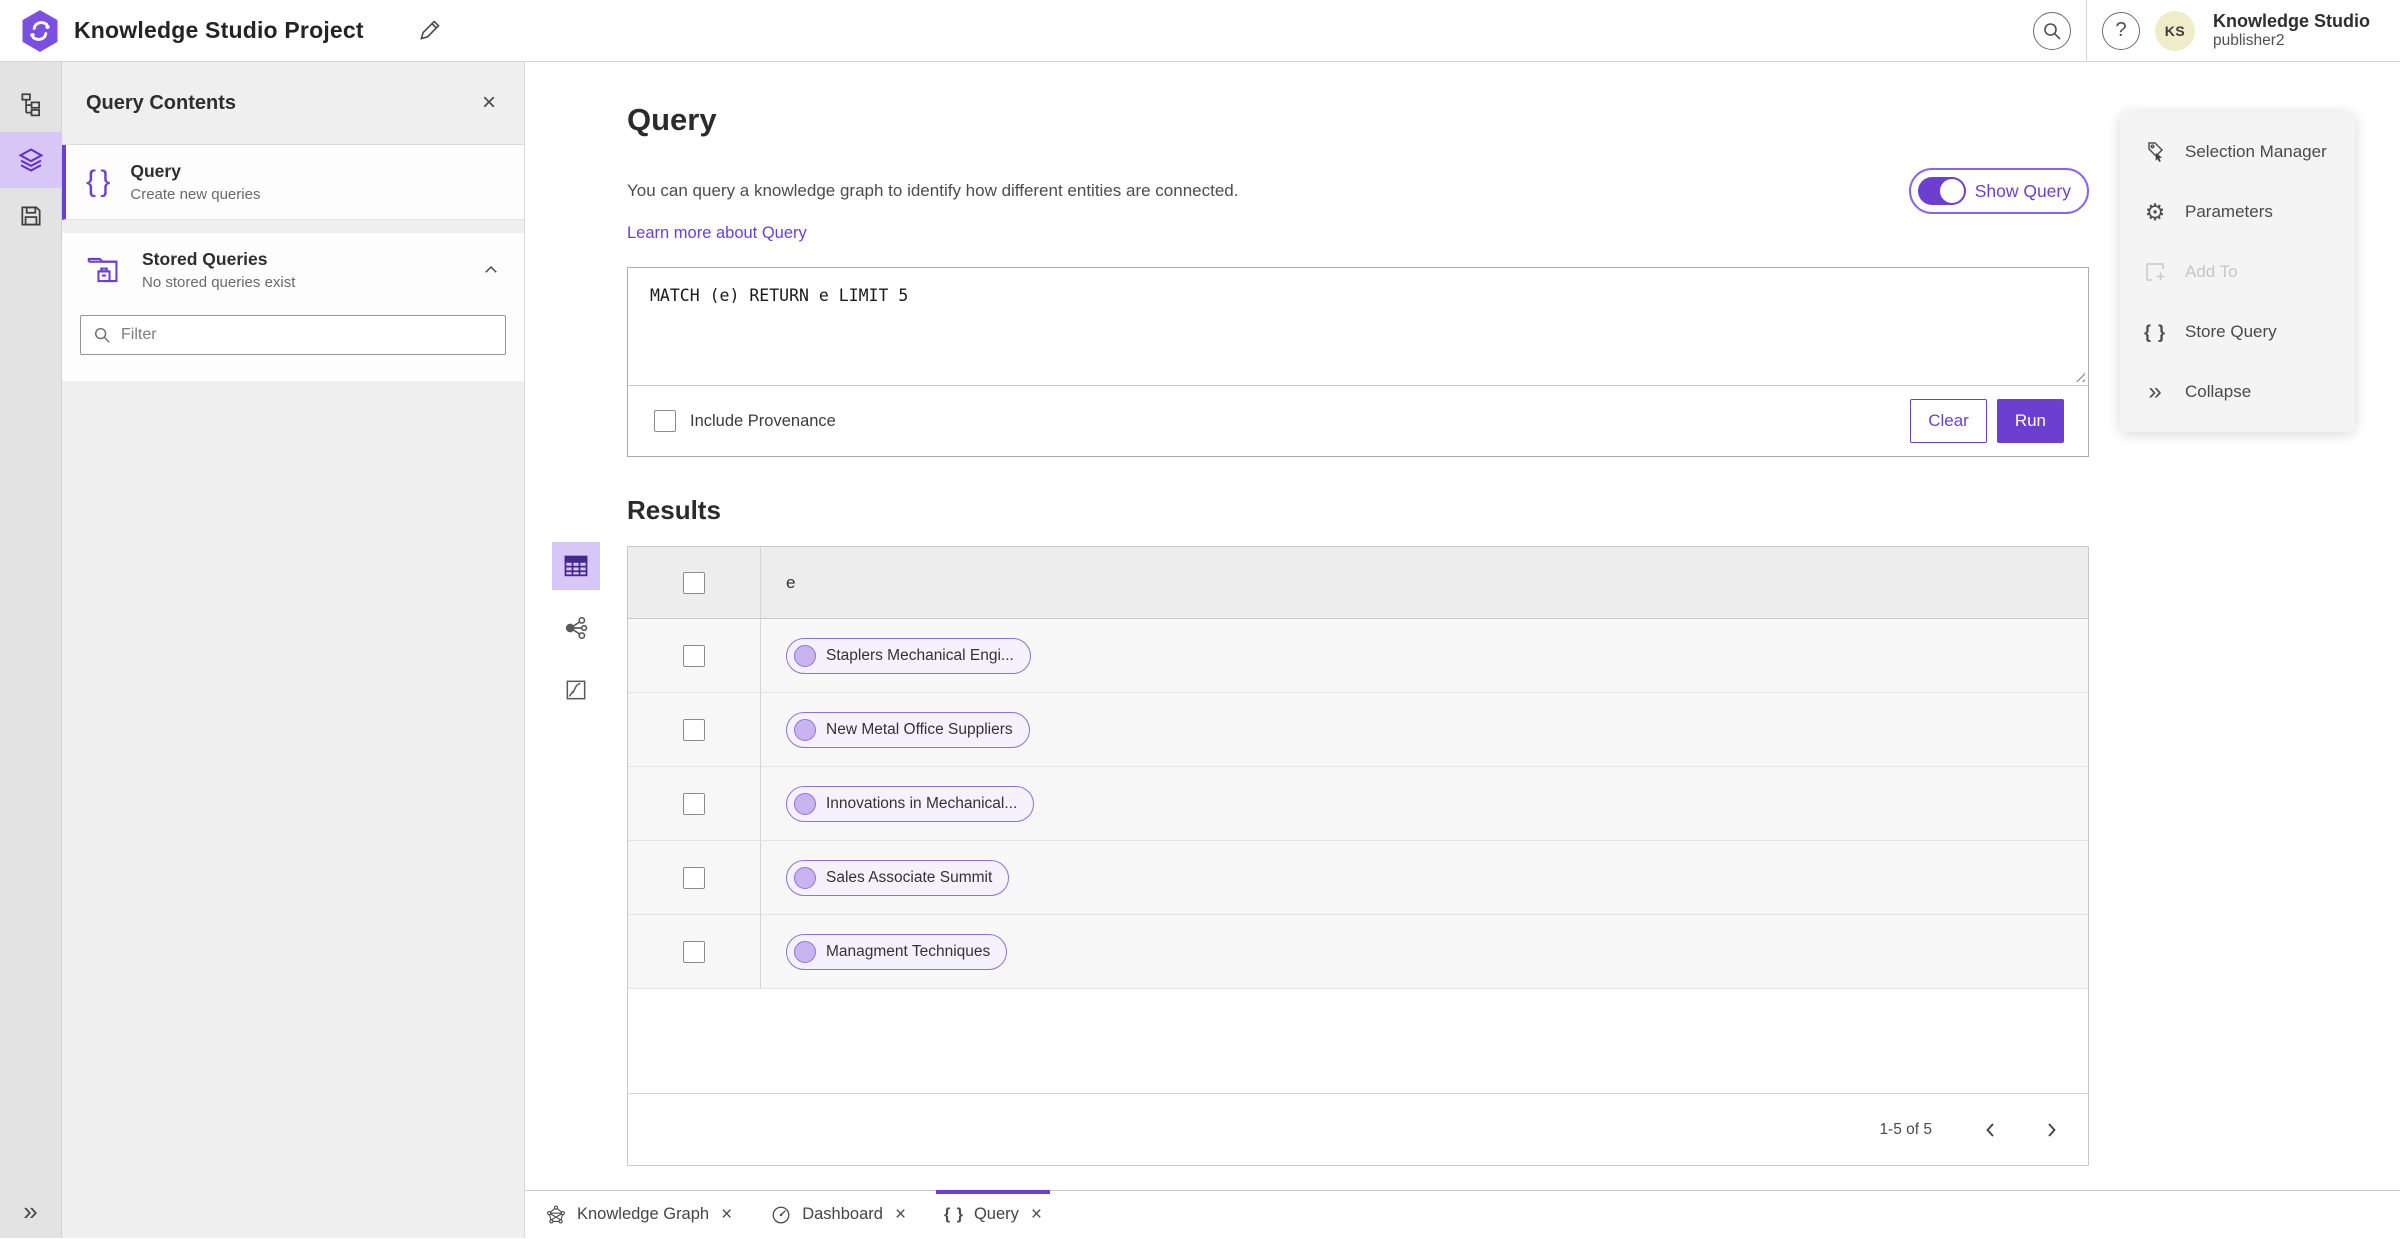 The image size is (2400, 1239). Describe the element at coordinates (1358, 730) in the screenshot. I see `table-row: New Metal Office Suppliers` at that location.